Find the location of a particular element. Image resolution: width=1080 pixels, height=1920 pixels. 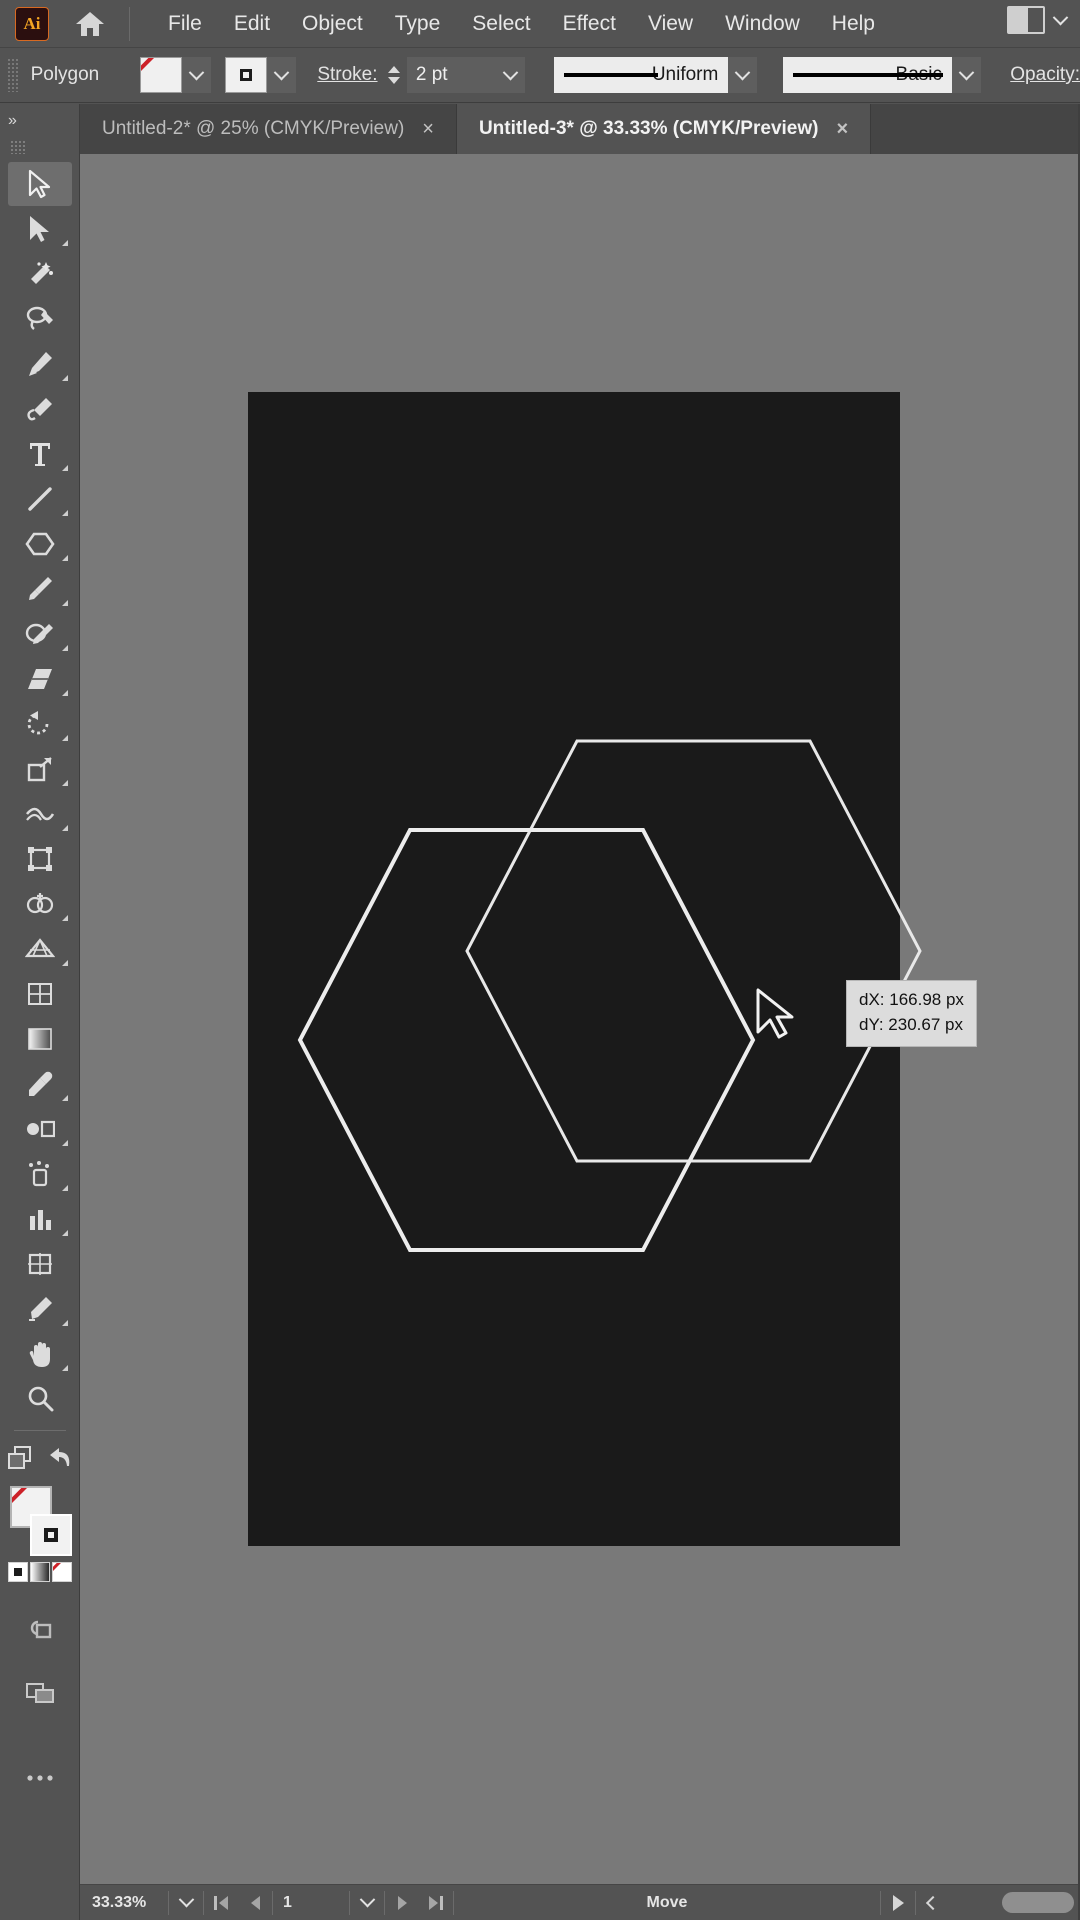

brush-caret is located at coordinates (966, 75).